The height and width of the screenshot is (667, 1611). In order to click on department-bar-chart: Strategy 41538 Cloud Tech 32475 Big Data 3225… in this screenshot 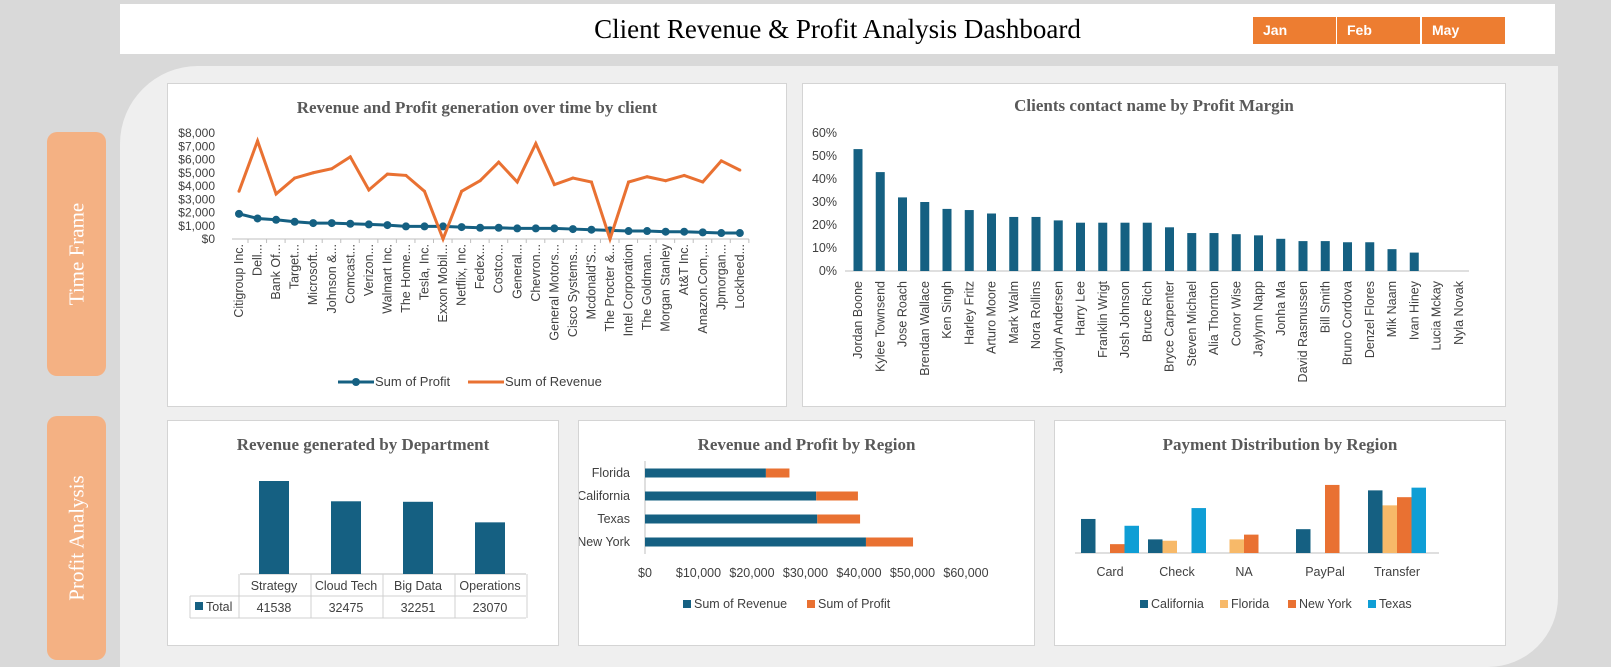, I will do `click(358, 550)`.